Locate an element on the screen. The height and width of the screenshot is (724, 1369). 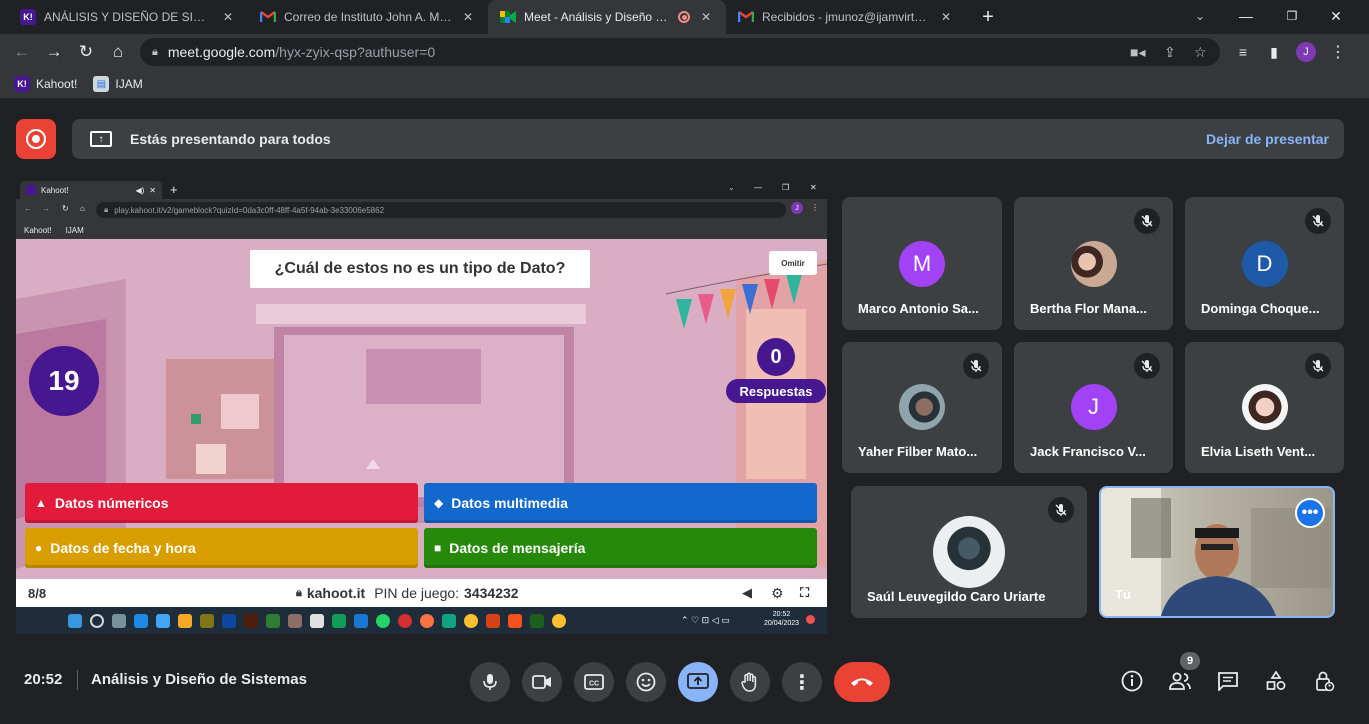
record-icon is located at coordinates (36, 139).